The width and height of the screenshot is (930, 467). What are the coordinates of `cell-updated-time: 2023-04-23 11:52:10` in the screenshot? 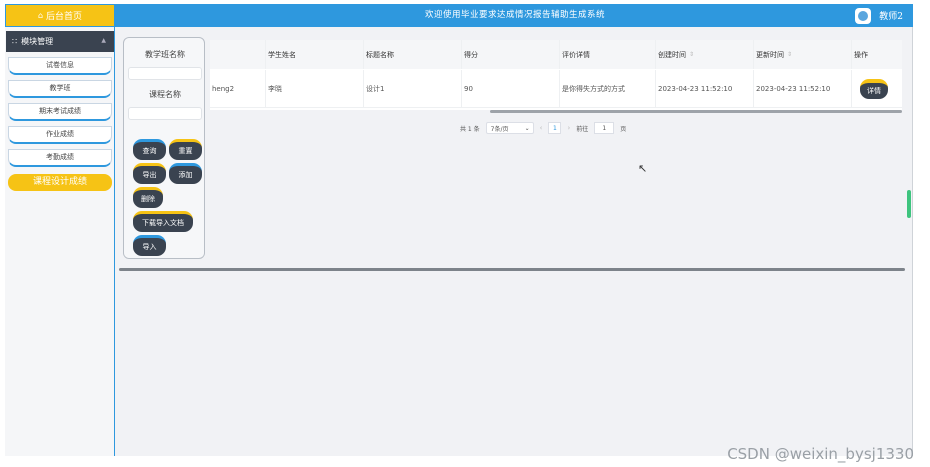 It's located at (803, 88).